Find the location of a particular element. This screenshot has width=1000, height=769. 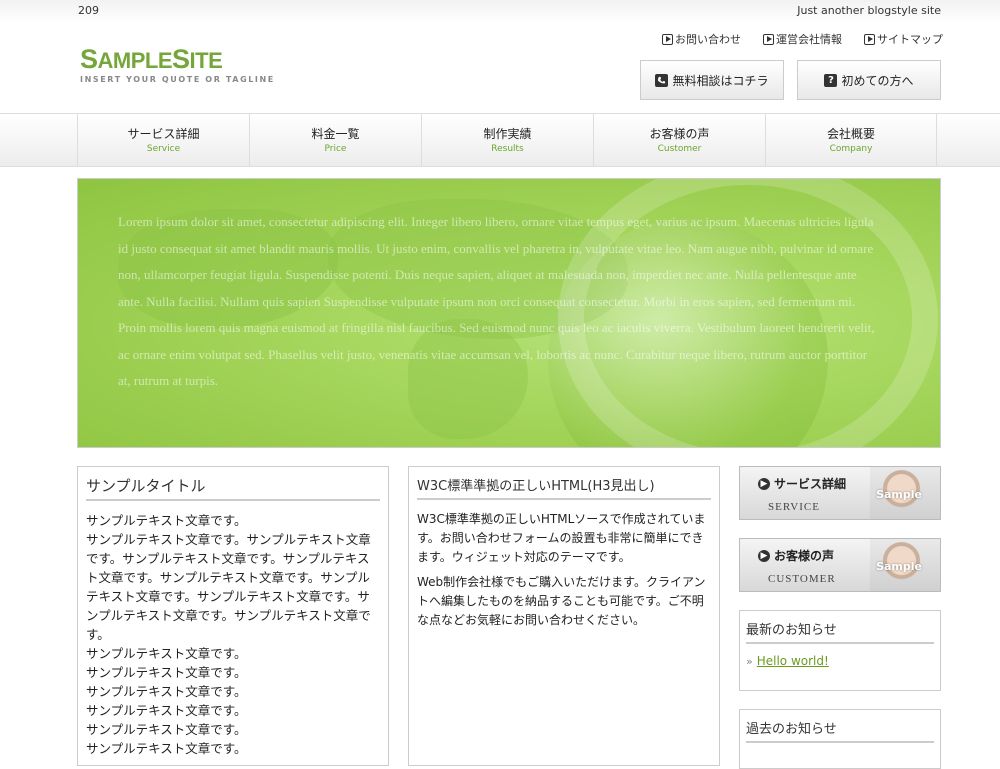

company-info-link: 運営会社情報 is located at coordinates (802, 39).